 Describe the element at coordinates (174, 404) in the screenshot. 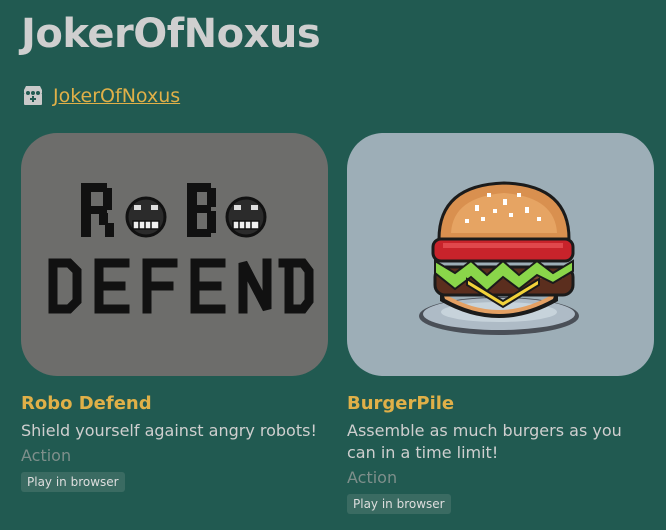

I see `game-title: Robo Defend` at that location.